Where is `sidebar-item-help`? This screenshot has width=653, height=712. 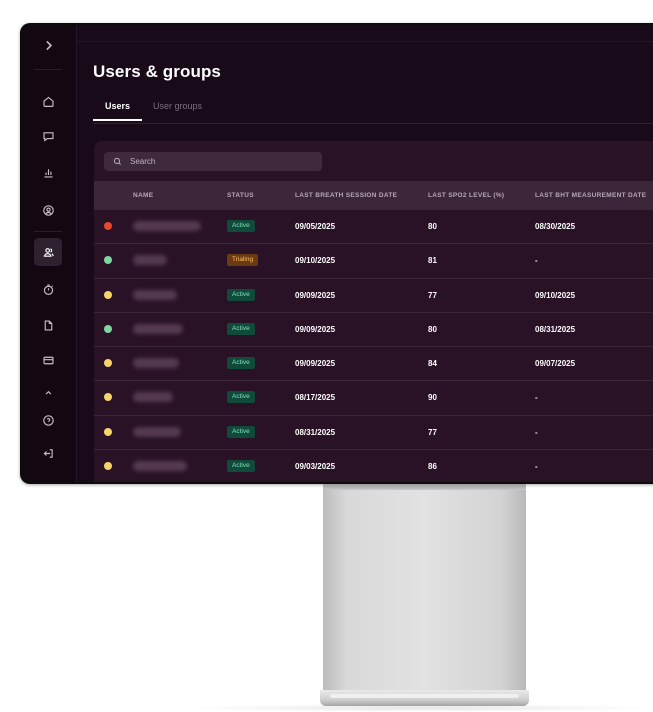 sidebar-item-help is located at coordinates (48, 420).